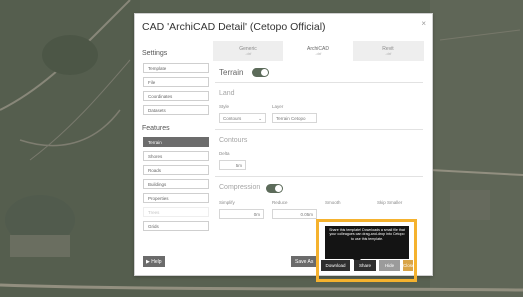 Image resolution: width=523 pixels, height=297 pixels. I want to click on sidebar-item-template: Template, so click(176, 68).